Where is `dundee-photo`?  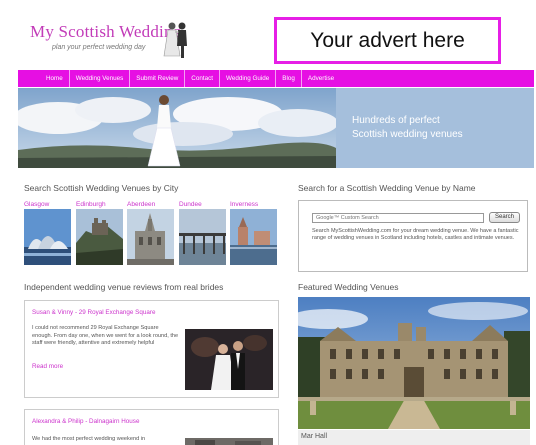
dundee-photo is located at coordinates (202, 237).